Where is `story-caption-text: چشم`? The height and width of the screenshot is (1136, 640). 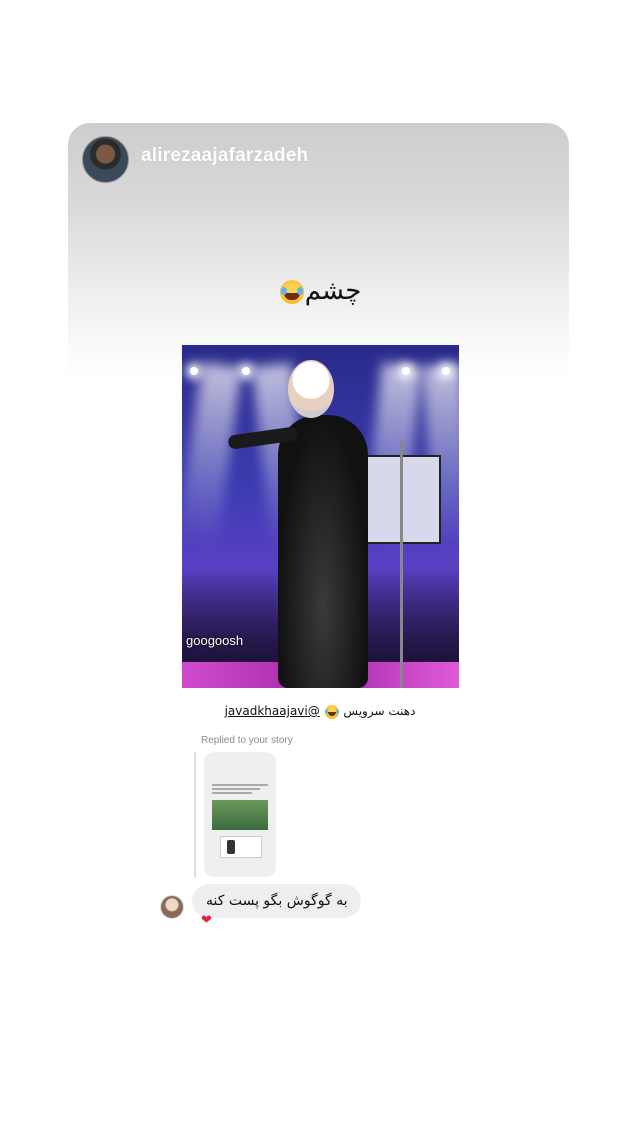
story-caption-text: چشم is located at coordinates (333, 291).